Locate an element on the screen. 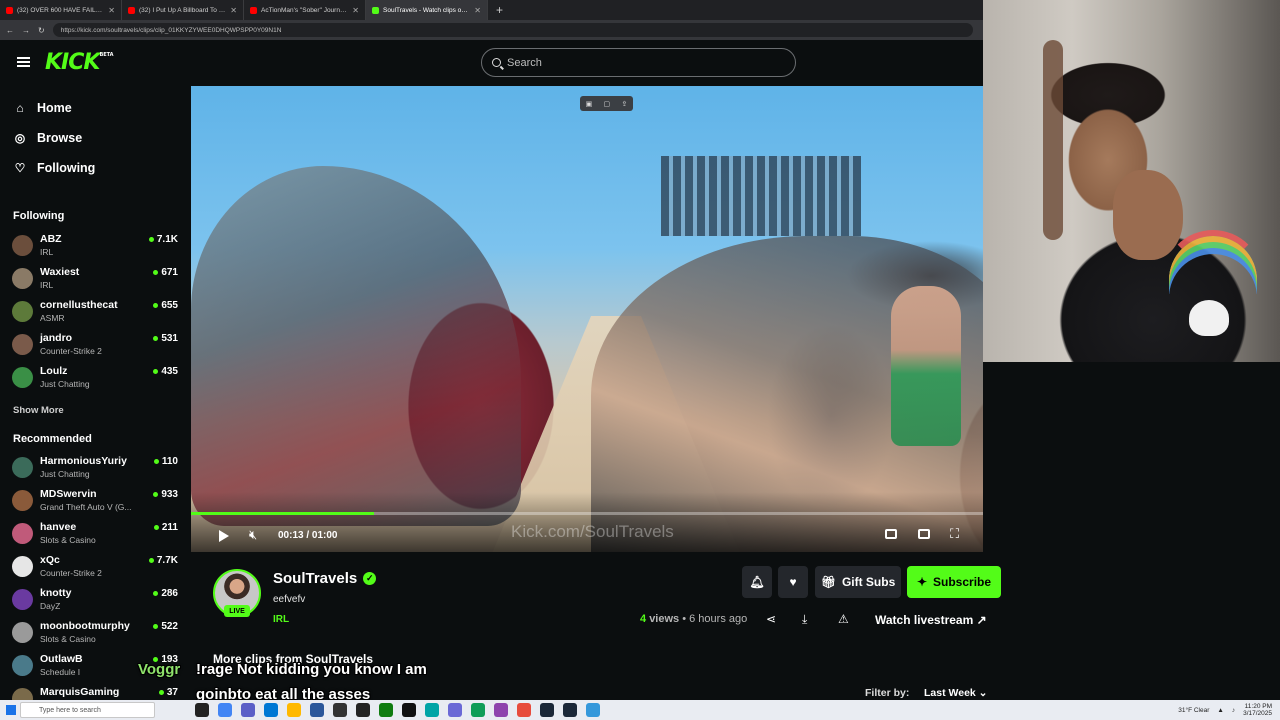 The height and width of the screenshot is (720, 1280). theater-mode-button is located at coordinates (924, 534).